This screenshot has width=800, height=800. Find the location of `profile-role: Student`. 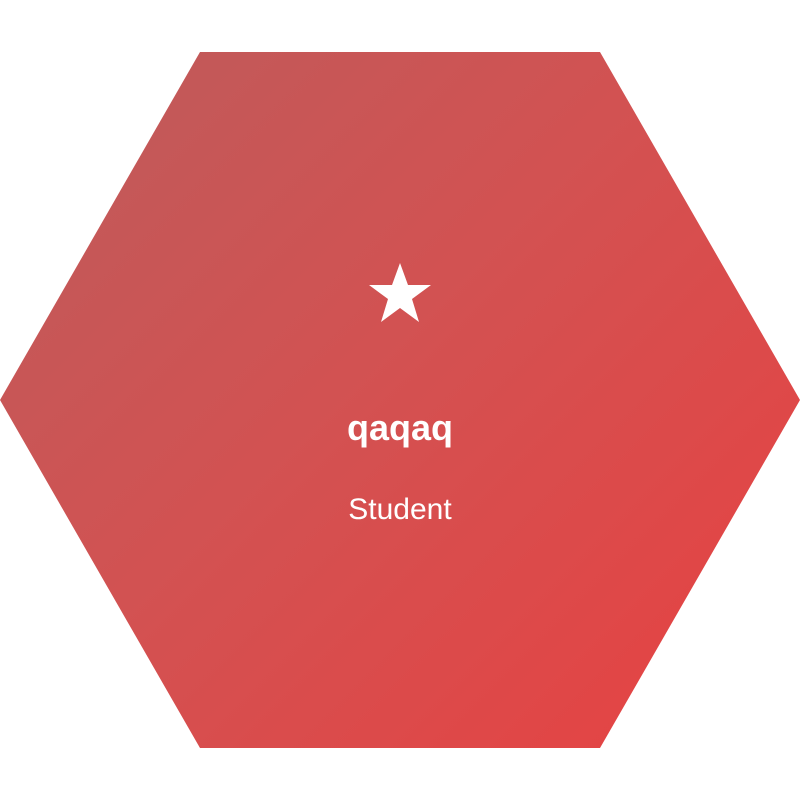

profile-role: Student is located at coordinates (400, 509).